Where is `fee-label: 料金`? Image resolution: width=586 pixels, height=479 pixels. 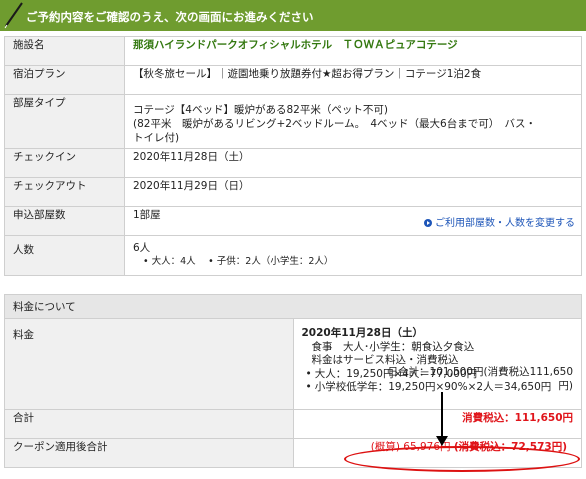 fee-label: 料金 is located at coordinates (149, 364).